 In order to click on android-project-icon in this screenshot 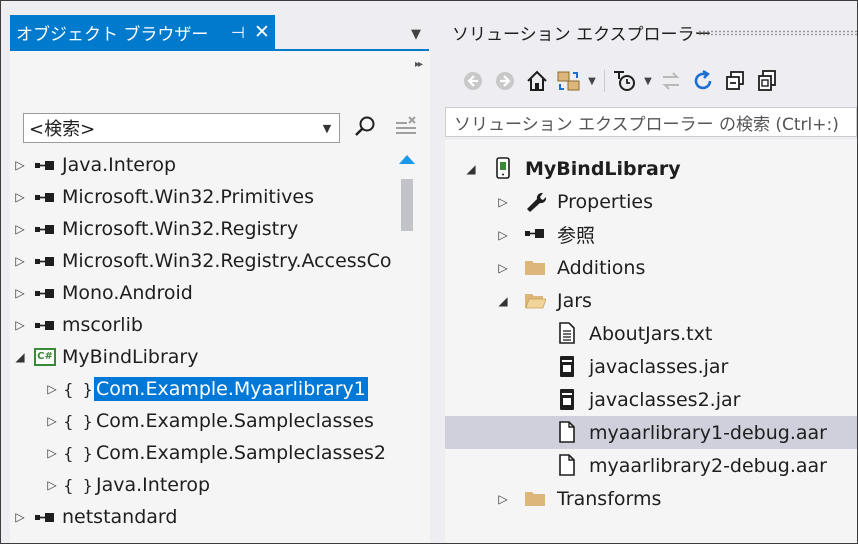, I will do `click(503, 168)`.